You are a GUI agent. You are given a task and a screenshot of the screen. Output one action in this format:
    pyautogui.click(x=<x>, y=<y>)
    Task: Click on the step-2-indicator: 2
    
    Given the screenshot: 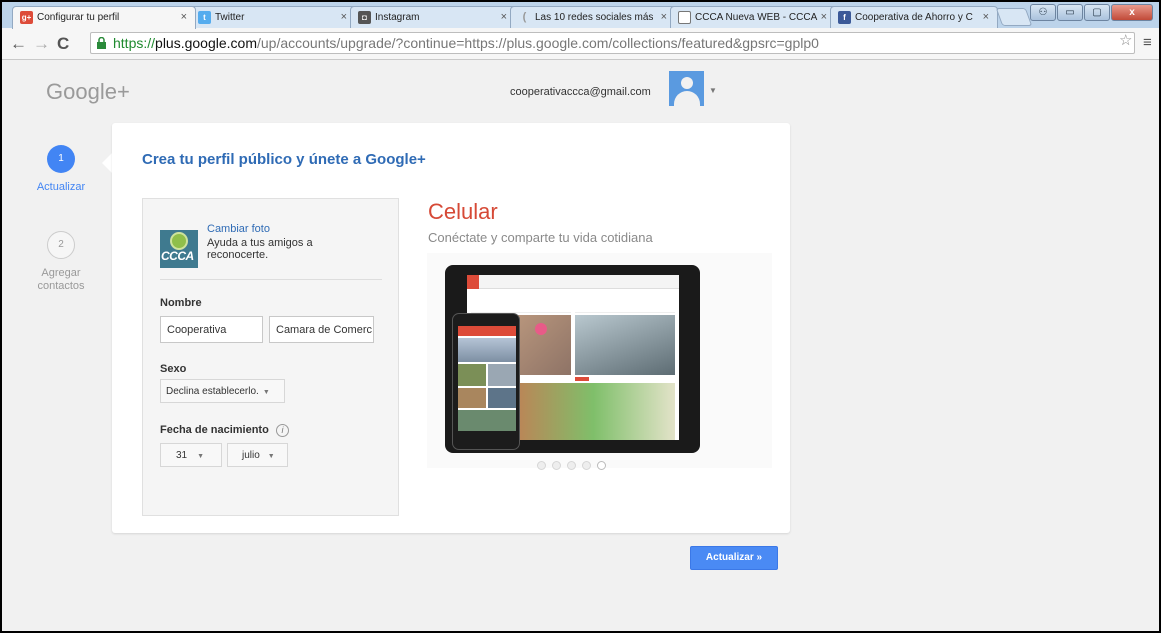 What is the action you would take?
    pyautogui.click(x=61, y=245)
    